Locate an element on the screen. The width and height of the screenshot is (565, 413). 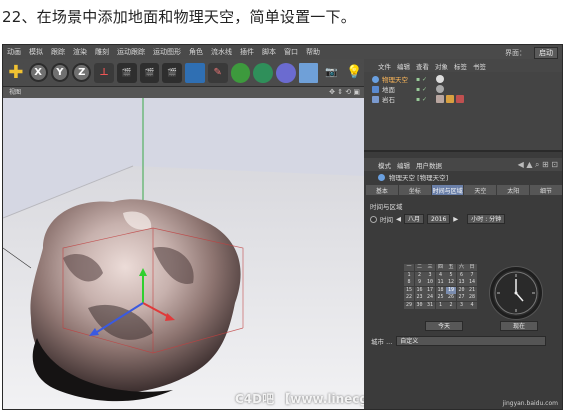
calendar-day: 12 is located at coordinates (451, 282).